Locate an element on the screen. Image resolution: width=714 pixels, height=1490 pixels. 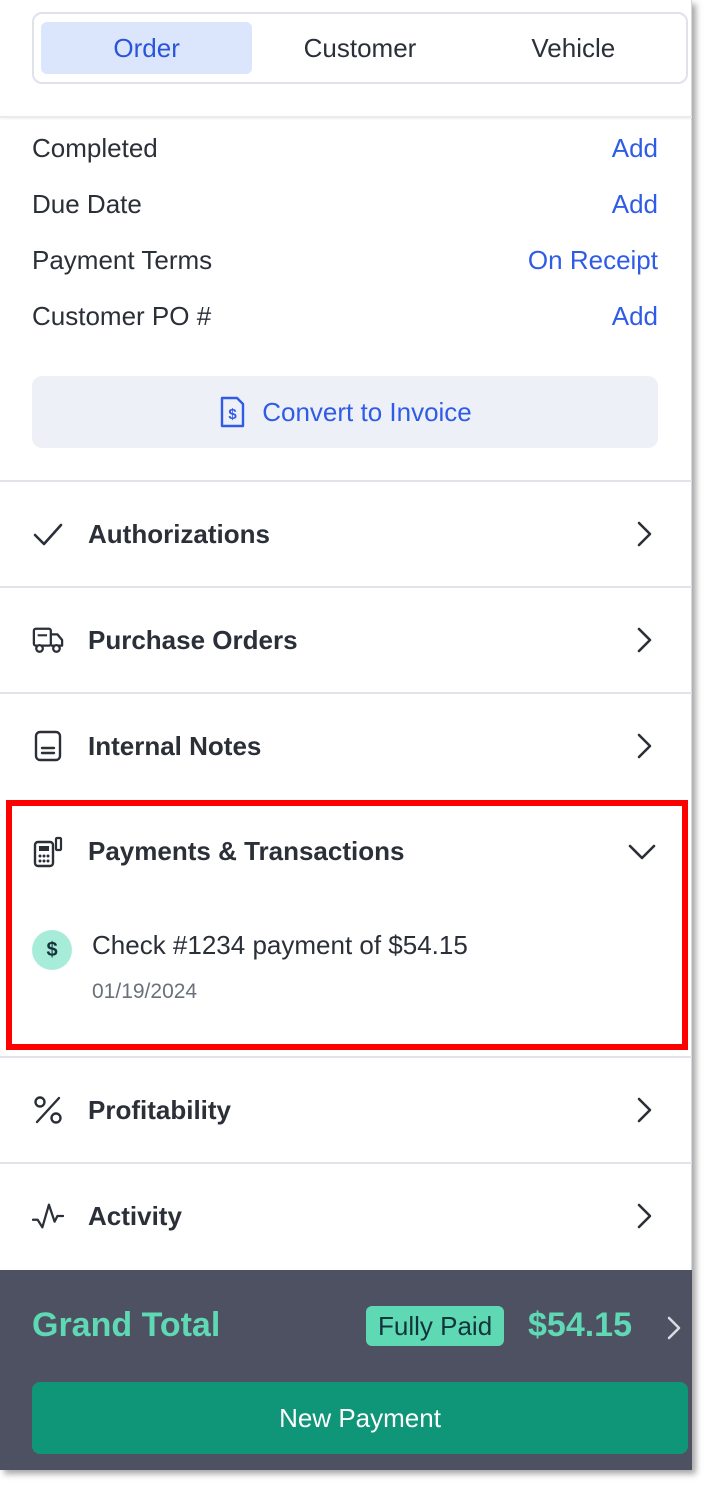
invoice-dollar-icon: $ is located at coordinates (232, 412).